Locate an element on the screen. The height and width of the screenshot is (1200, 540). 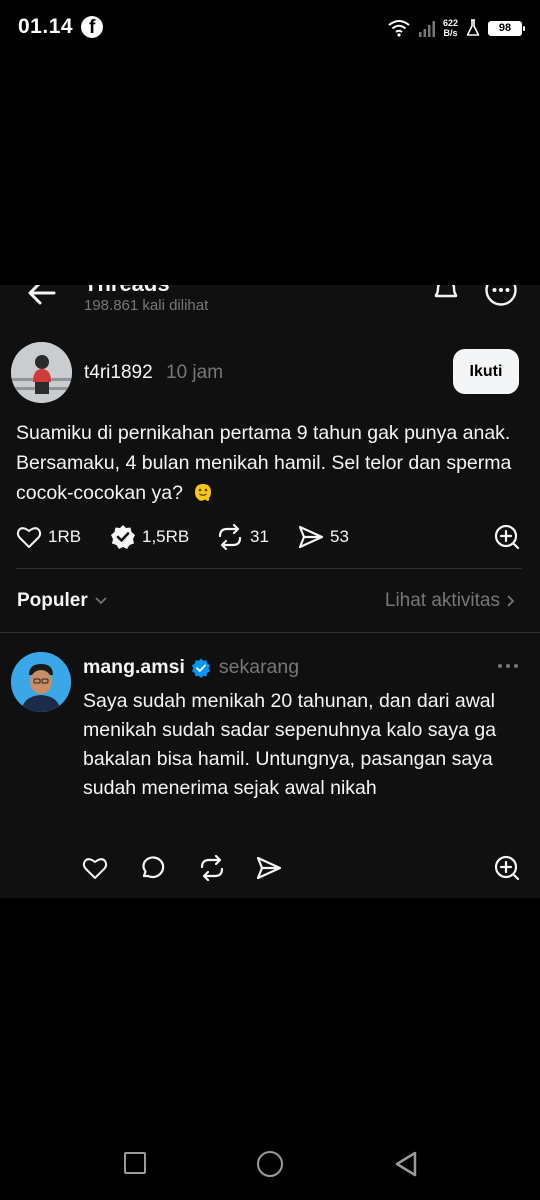
reply-header: mang.amsi sekarang is located at coordinates (191, 667).